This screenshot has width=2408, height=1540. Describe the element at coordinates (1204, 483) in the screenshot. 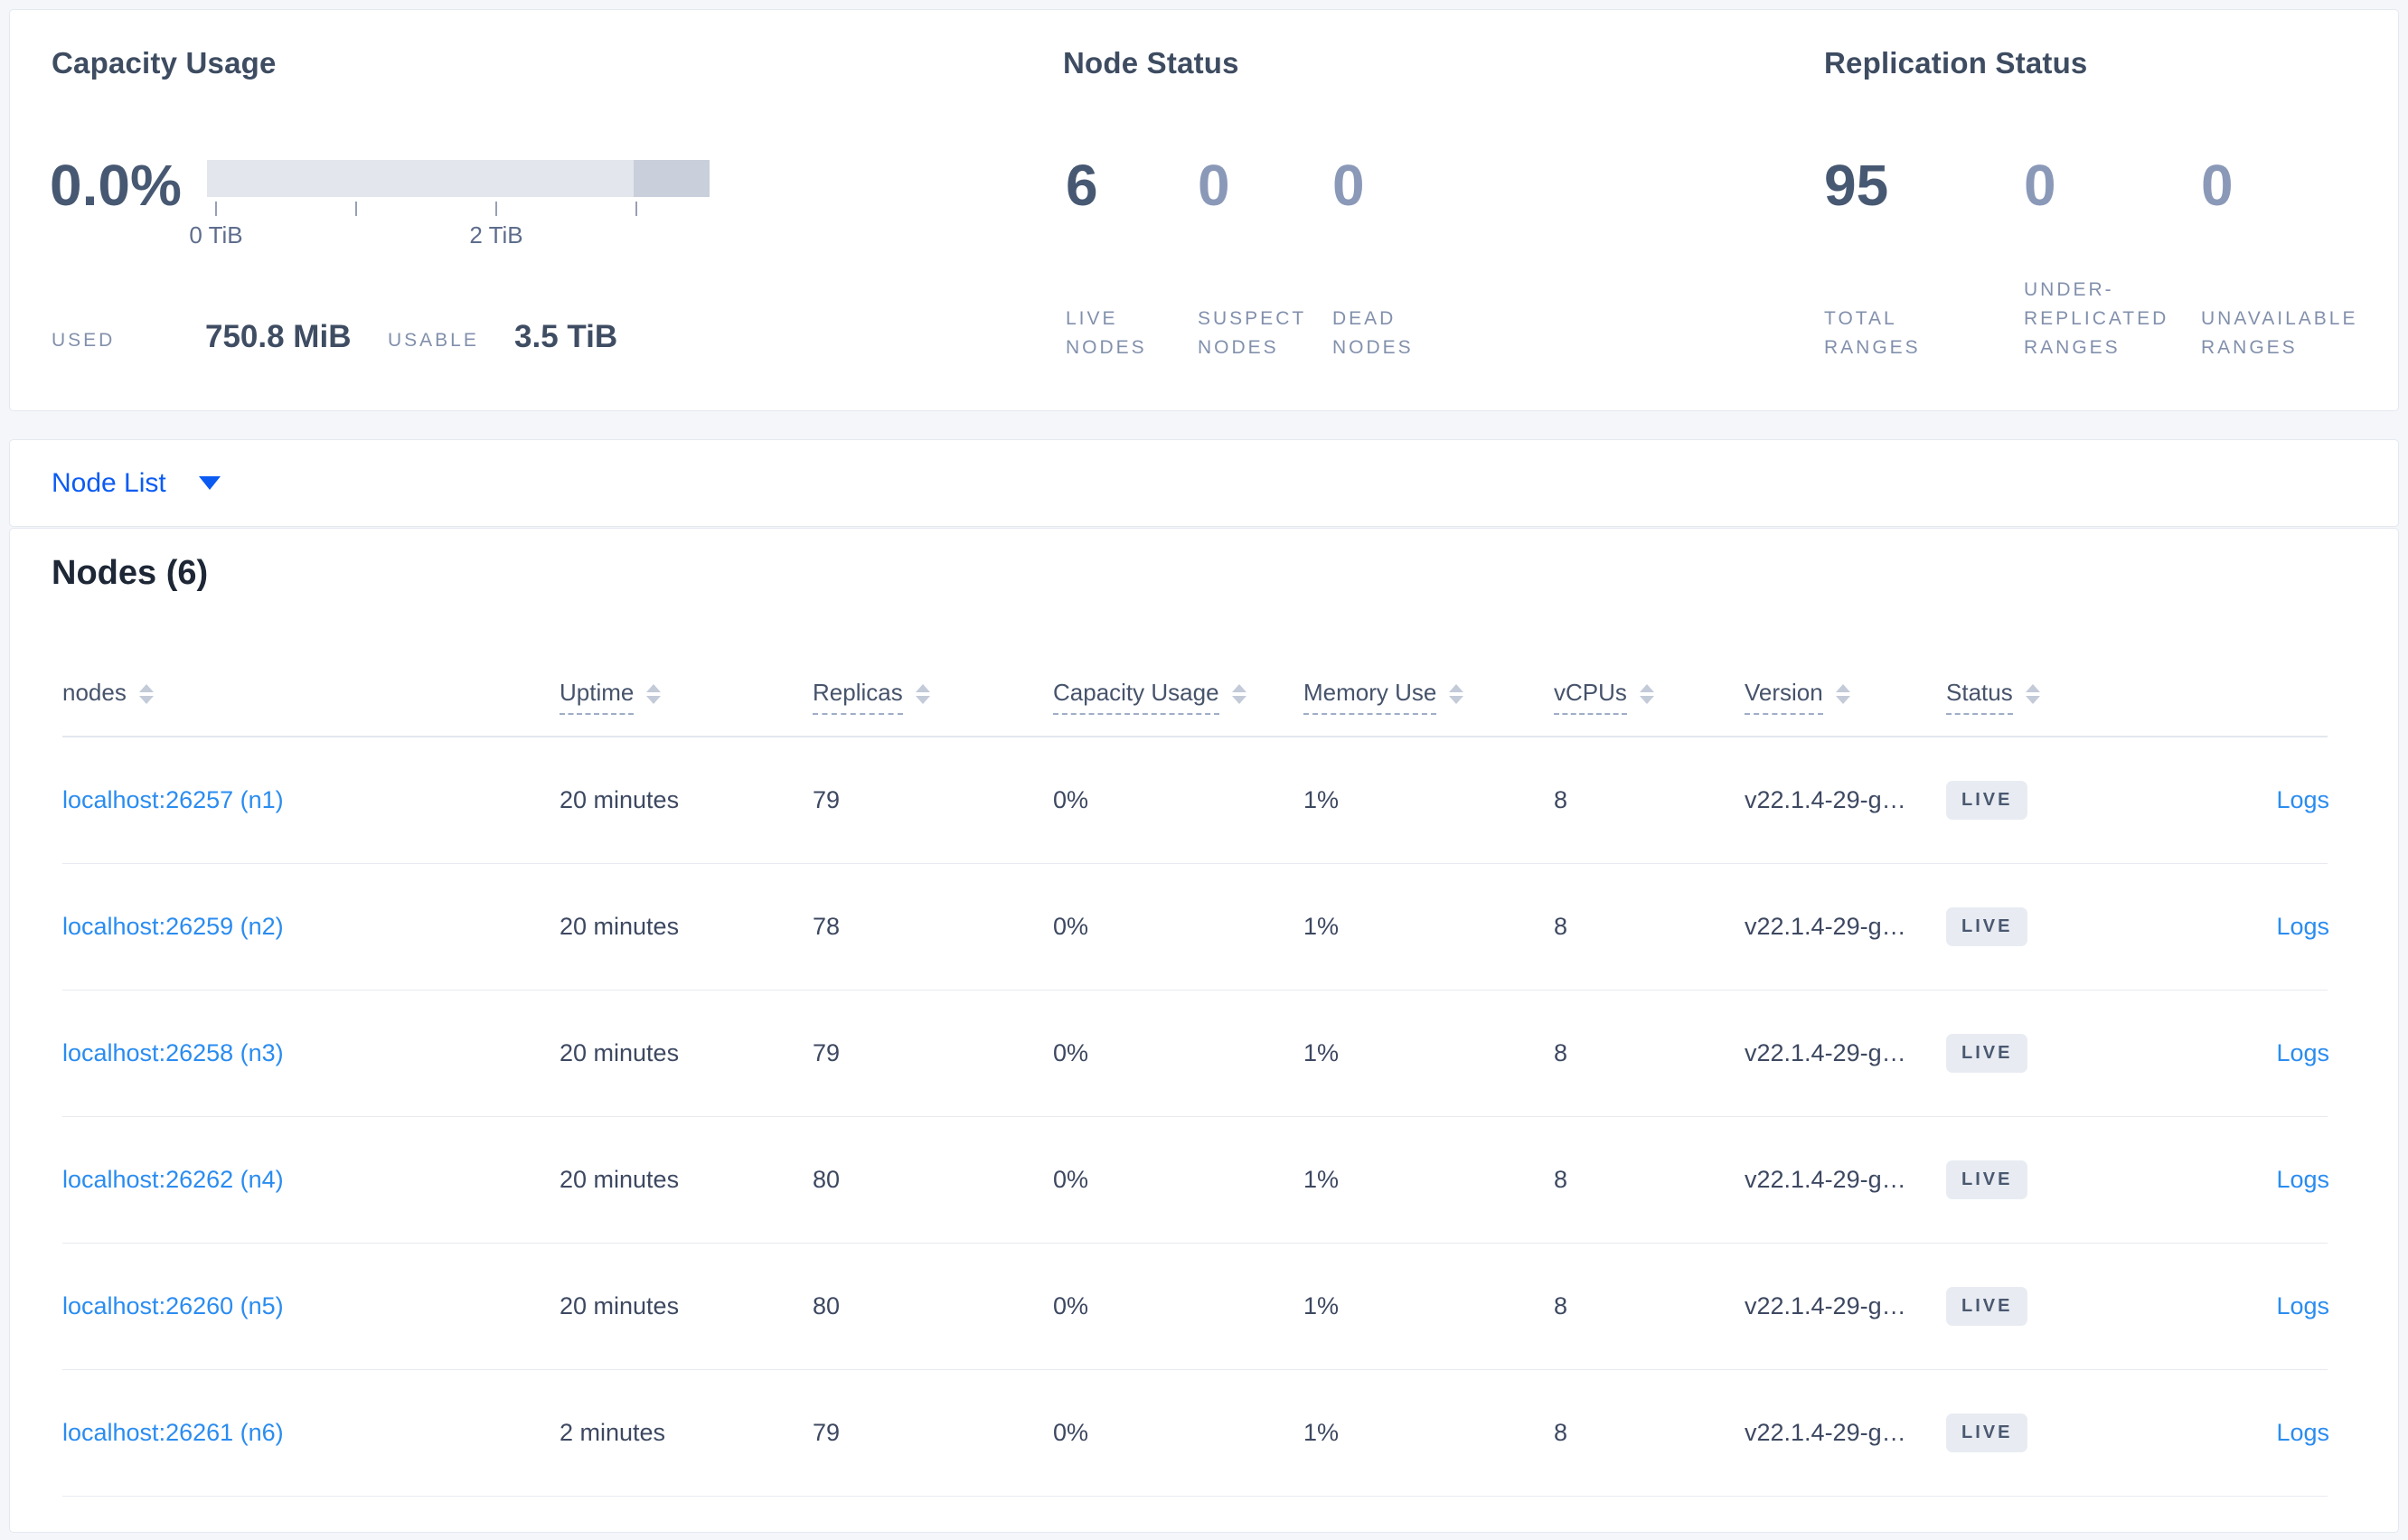

I see `node-list-selector-bar: Node List` at that location.